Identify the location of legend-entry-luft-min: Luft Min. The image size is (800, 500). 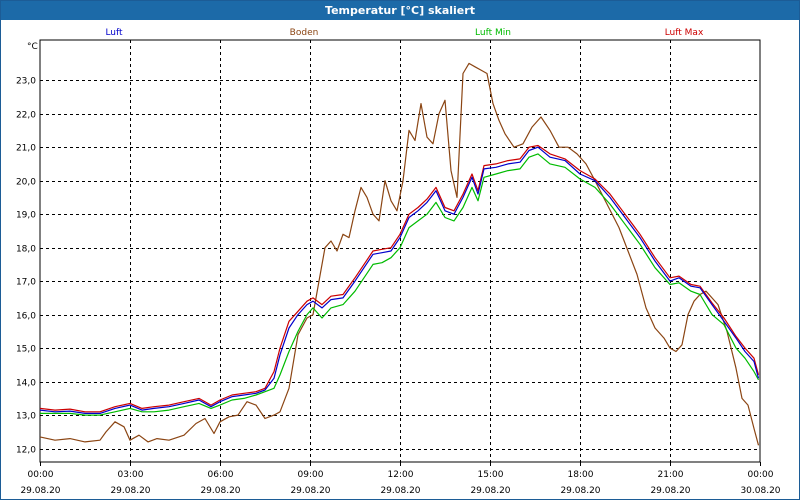
(493, 33).